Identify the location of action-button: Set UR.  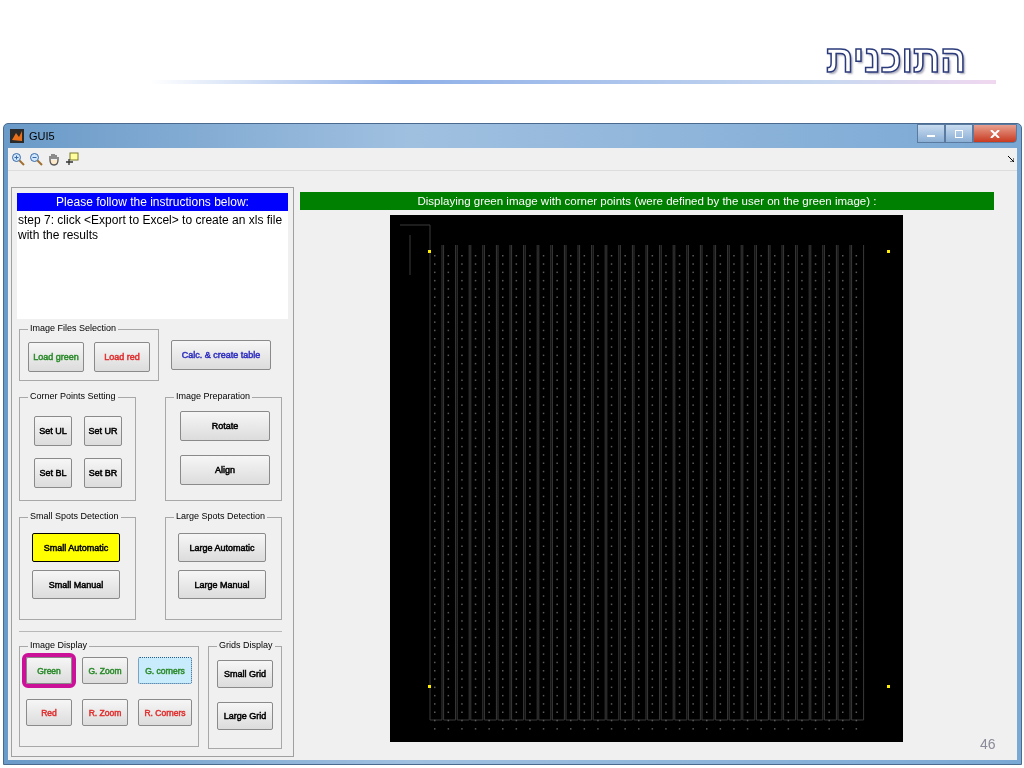
(103, 431).